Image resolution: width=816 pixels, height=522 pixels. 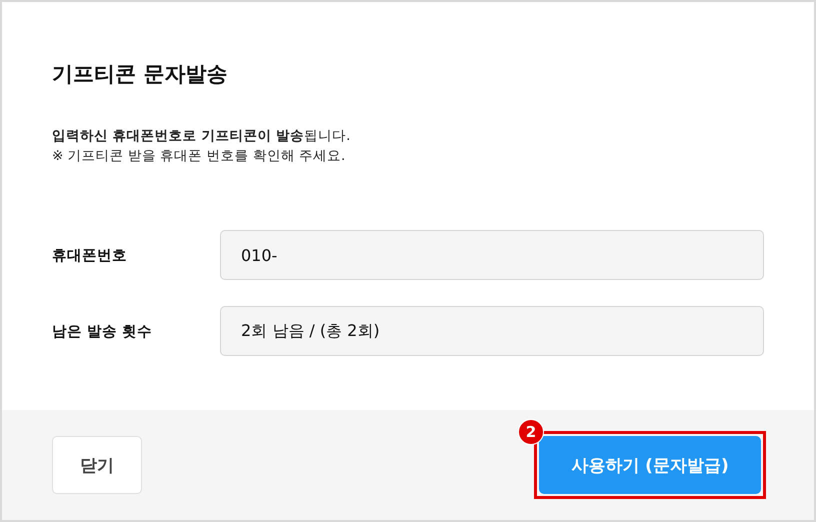 I want to click on step-badge: 2, so click(x=531, y=432).